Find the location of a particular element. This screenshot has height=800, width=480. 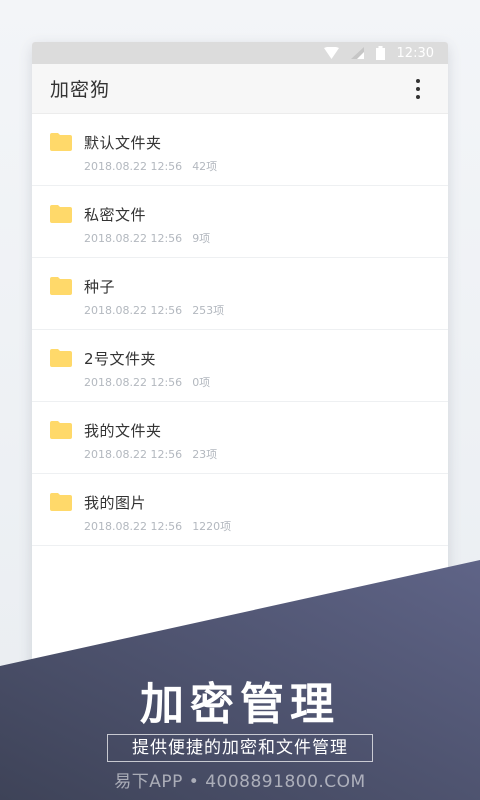

folder-meta: 2018.08.22 12:56 253项 is located at coordinates (154, 310).